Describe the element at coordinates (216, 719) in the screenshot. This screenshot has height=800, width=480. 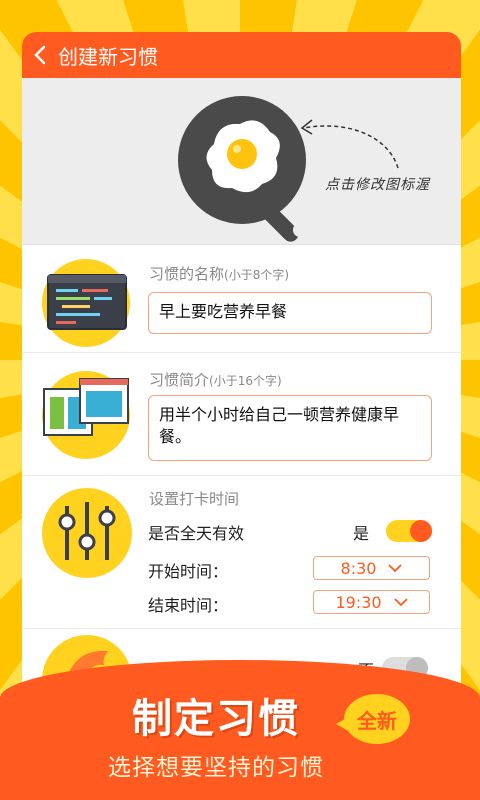
I see `promo-slogan: 制定习惯` at that location.